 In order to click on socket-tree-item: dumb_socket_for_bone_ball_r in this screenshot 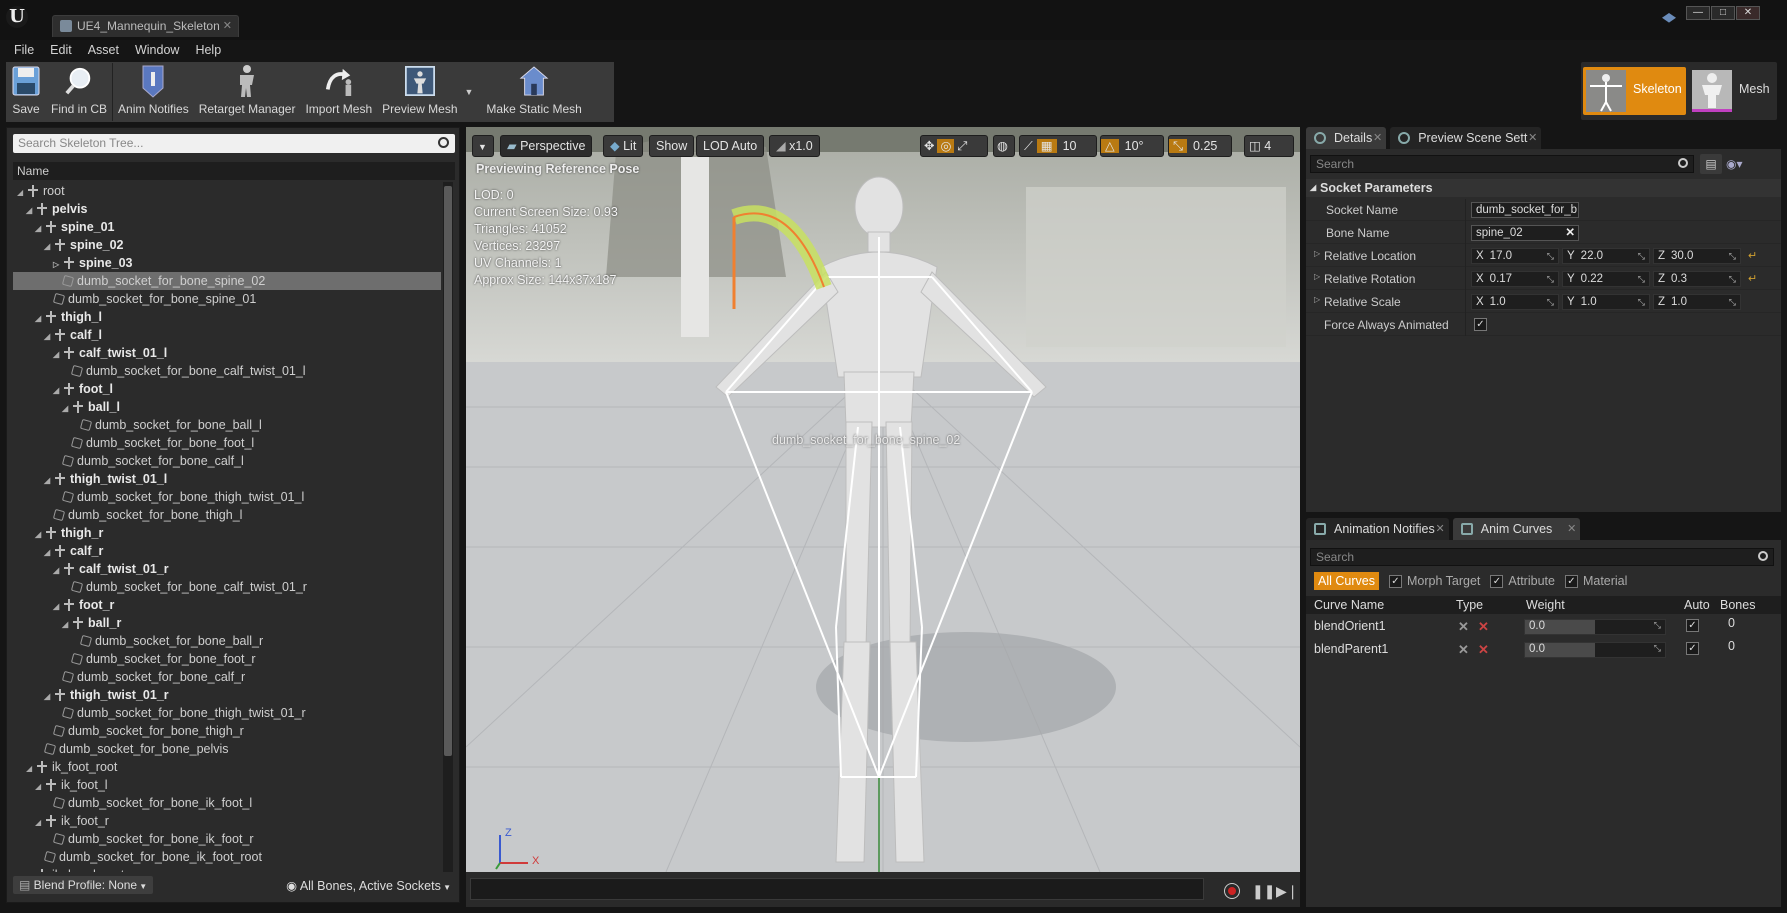, I will do `click(227, 641)`.